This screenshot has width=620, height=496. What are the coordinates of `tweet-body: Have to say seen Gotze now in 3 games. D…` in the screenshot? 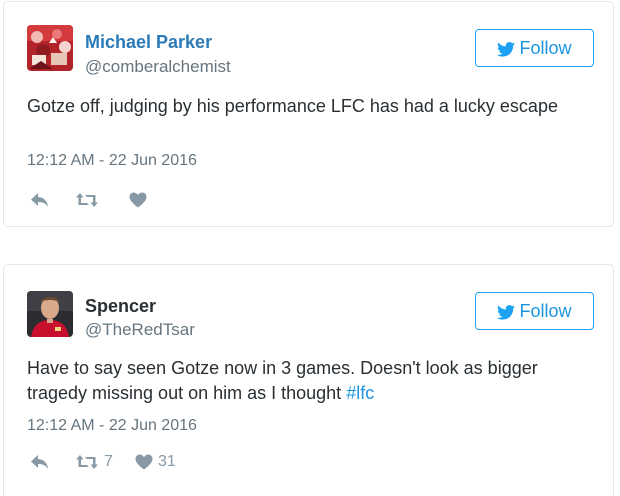 It's located at (282, 380).